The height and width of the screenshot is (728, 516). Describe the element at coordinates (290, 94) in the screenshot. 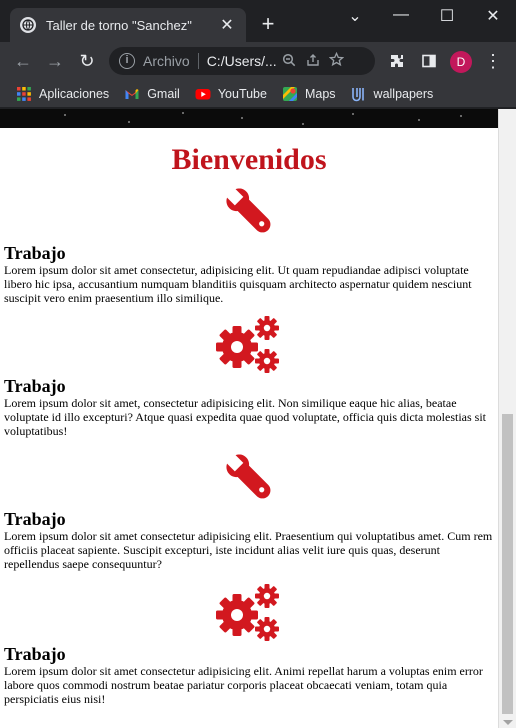

I see `maps-icon` at that location.